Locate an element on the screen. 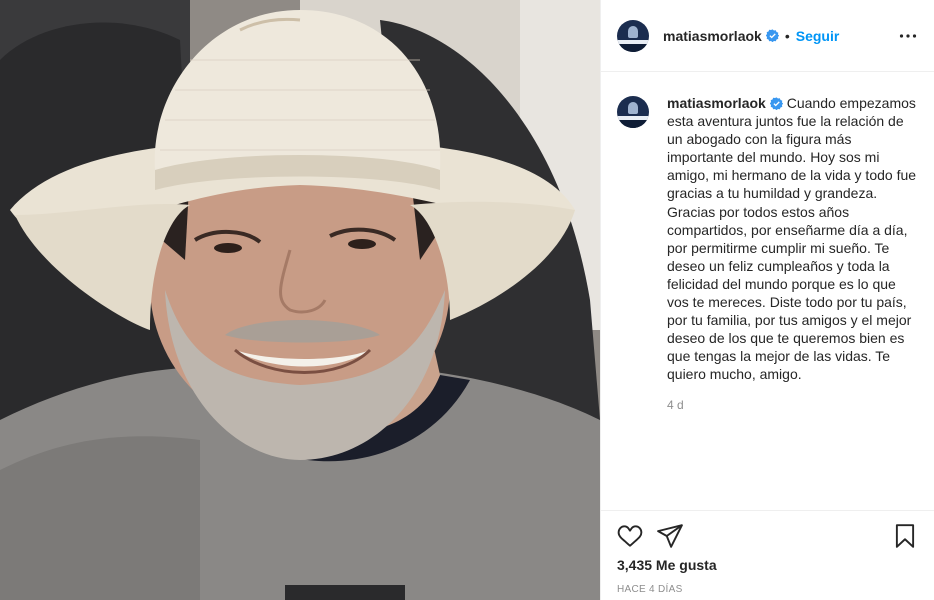 The width and height of the screenshot is (934, 600). caption-timestamp: 4 d is located at coordinates (792, 405).